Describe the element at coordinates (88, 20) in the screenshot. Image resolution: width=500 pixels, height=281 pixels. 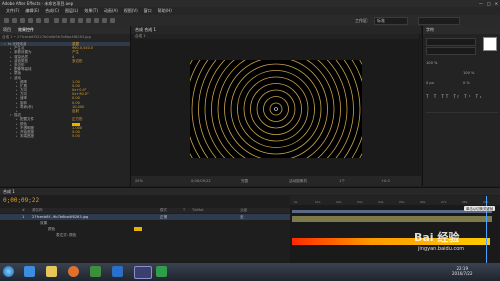
I see `clone-tool-icon` at that location.